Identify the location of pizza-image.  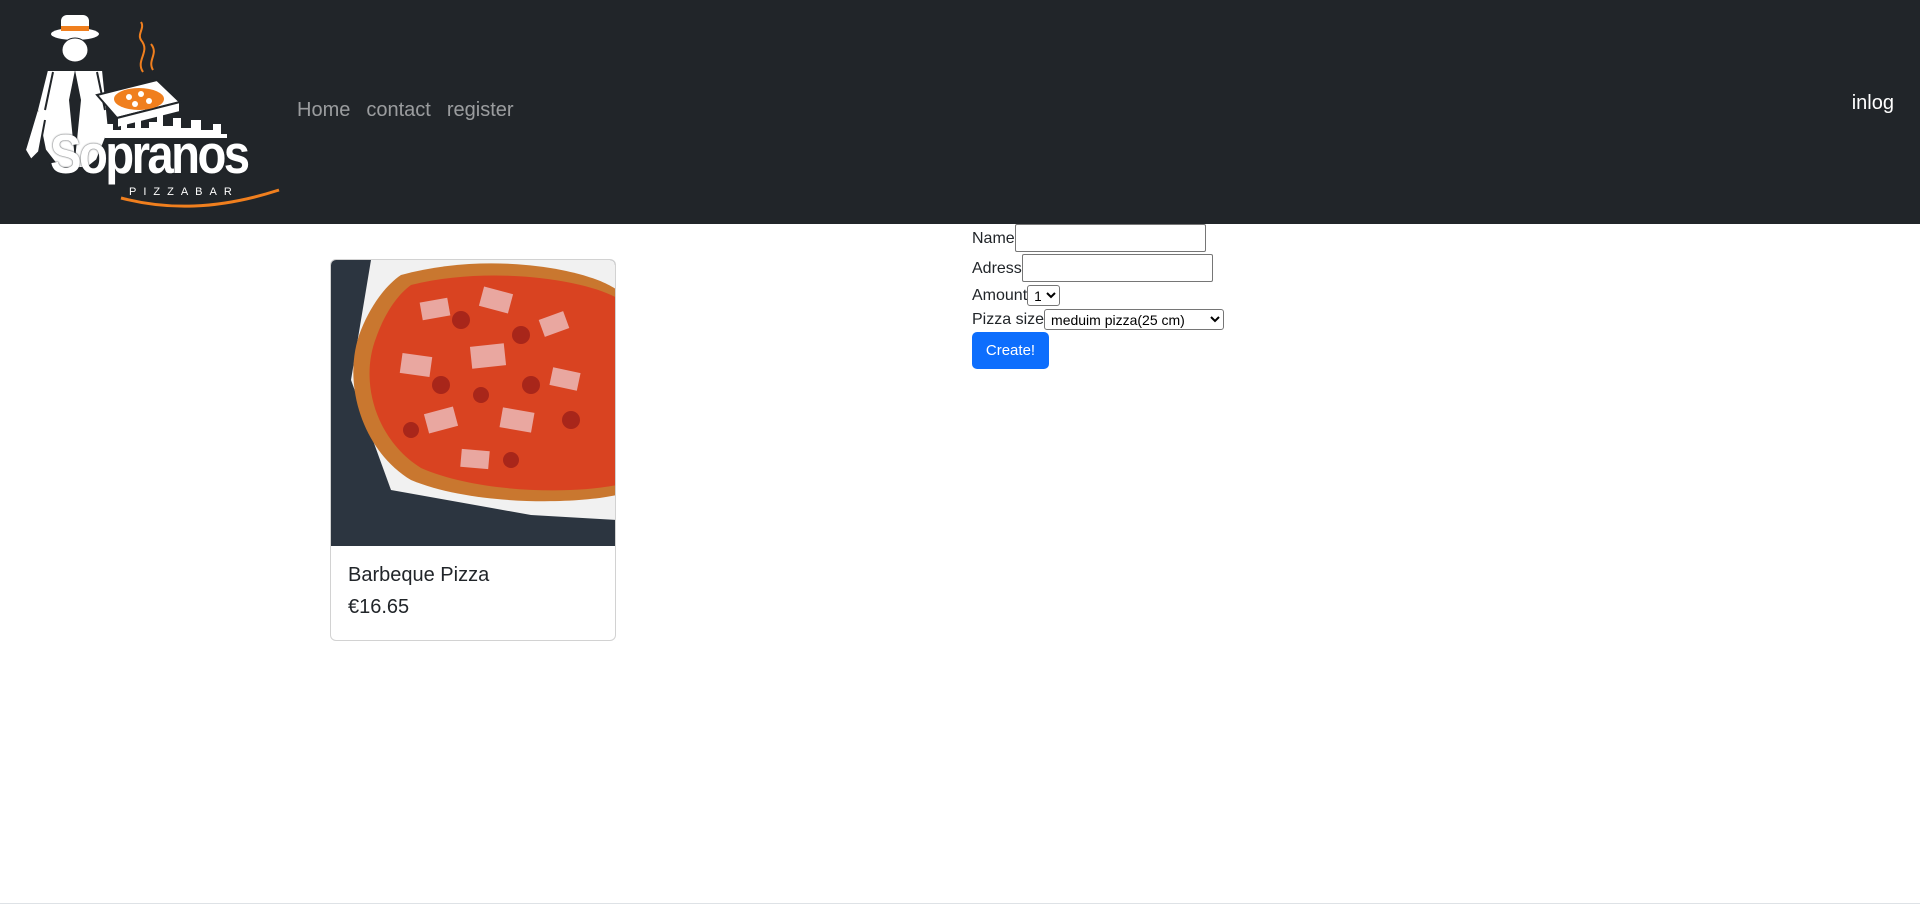
(473, 403).